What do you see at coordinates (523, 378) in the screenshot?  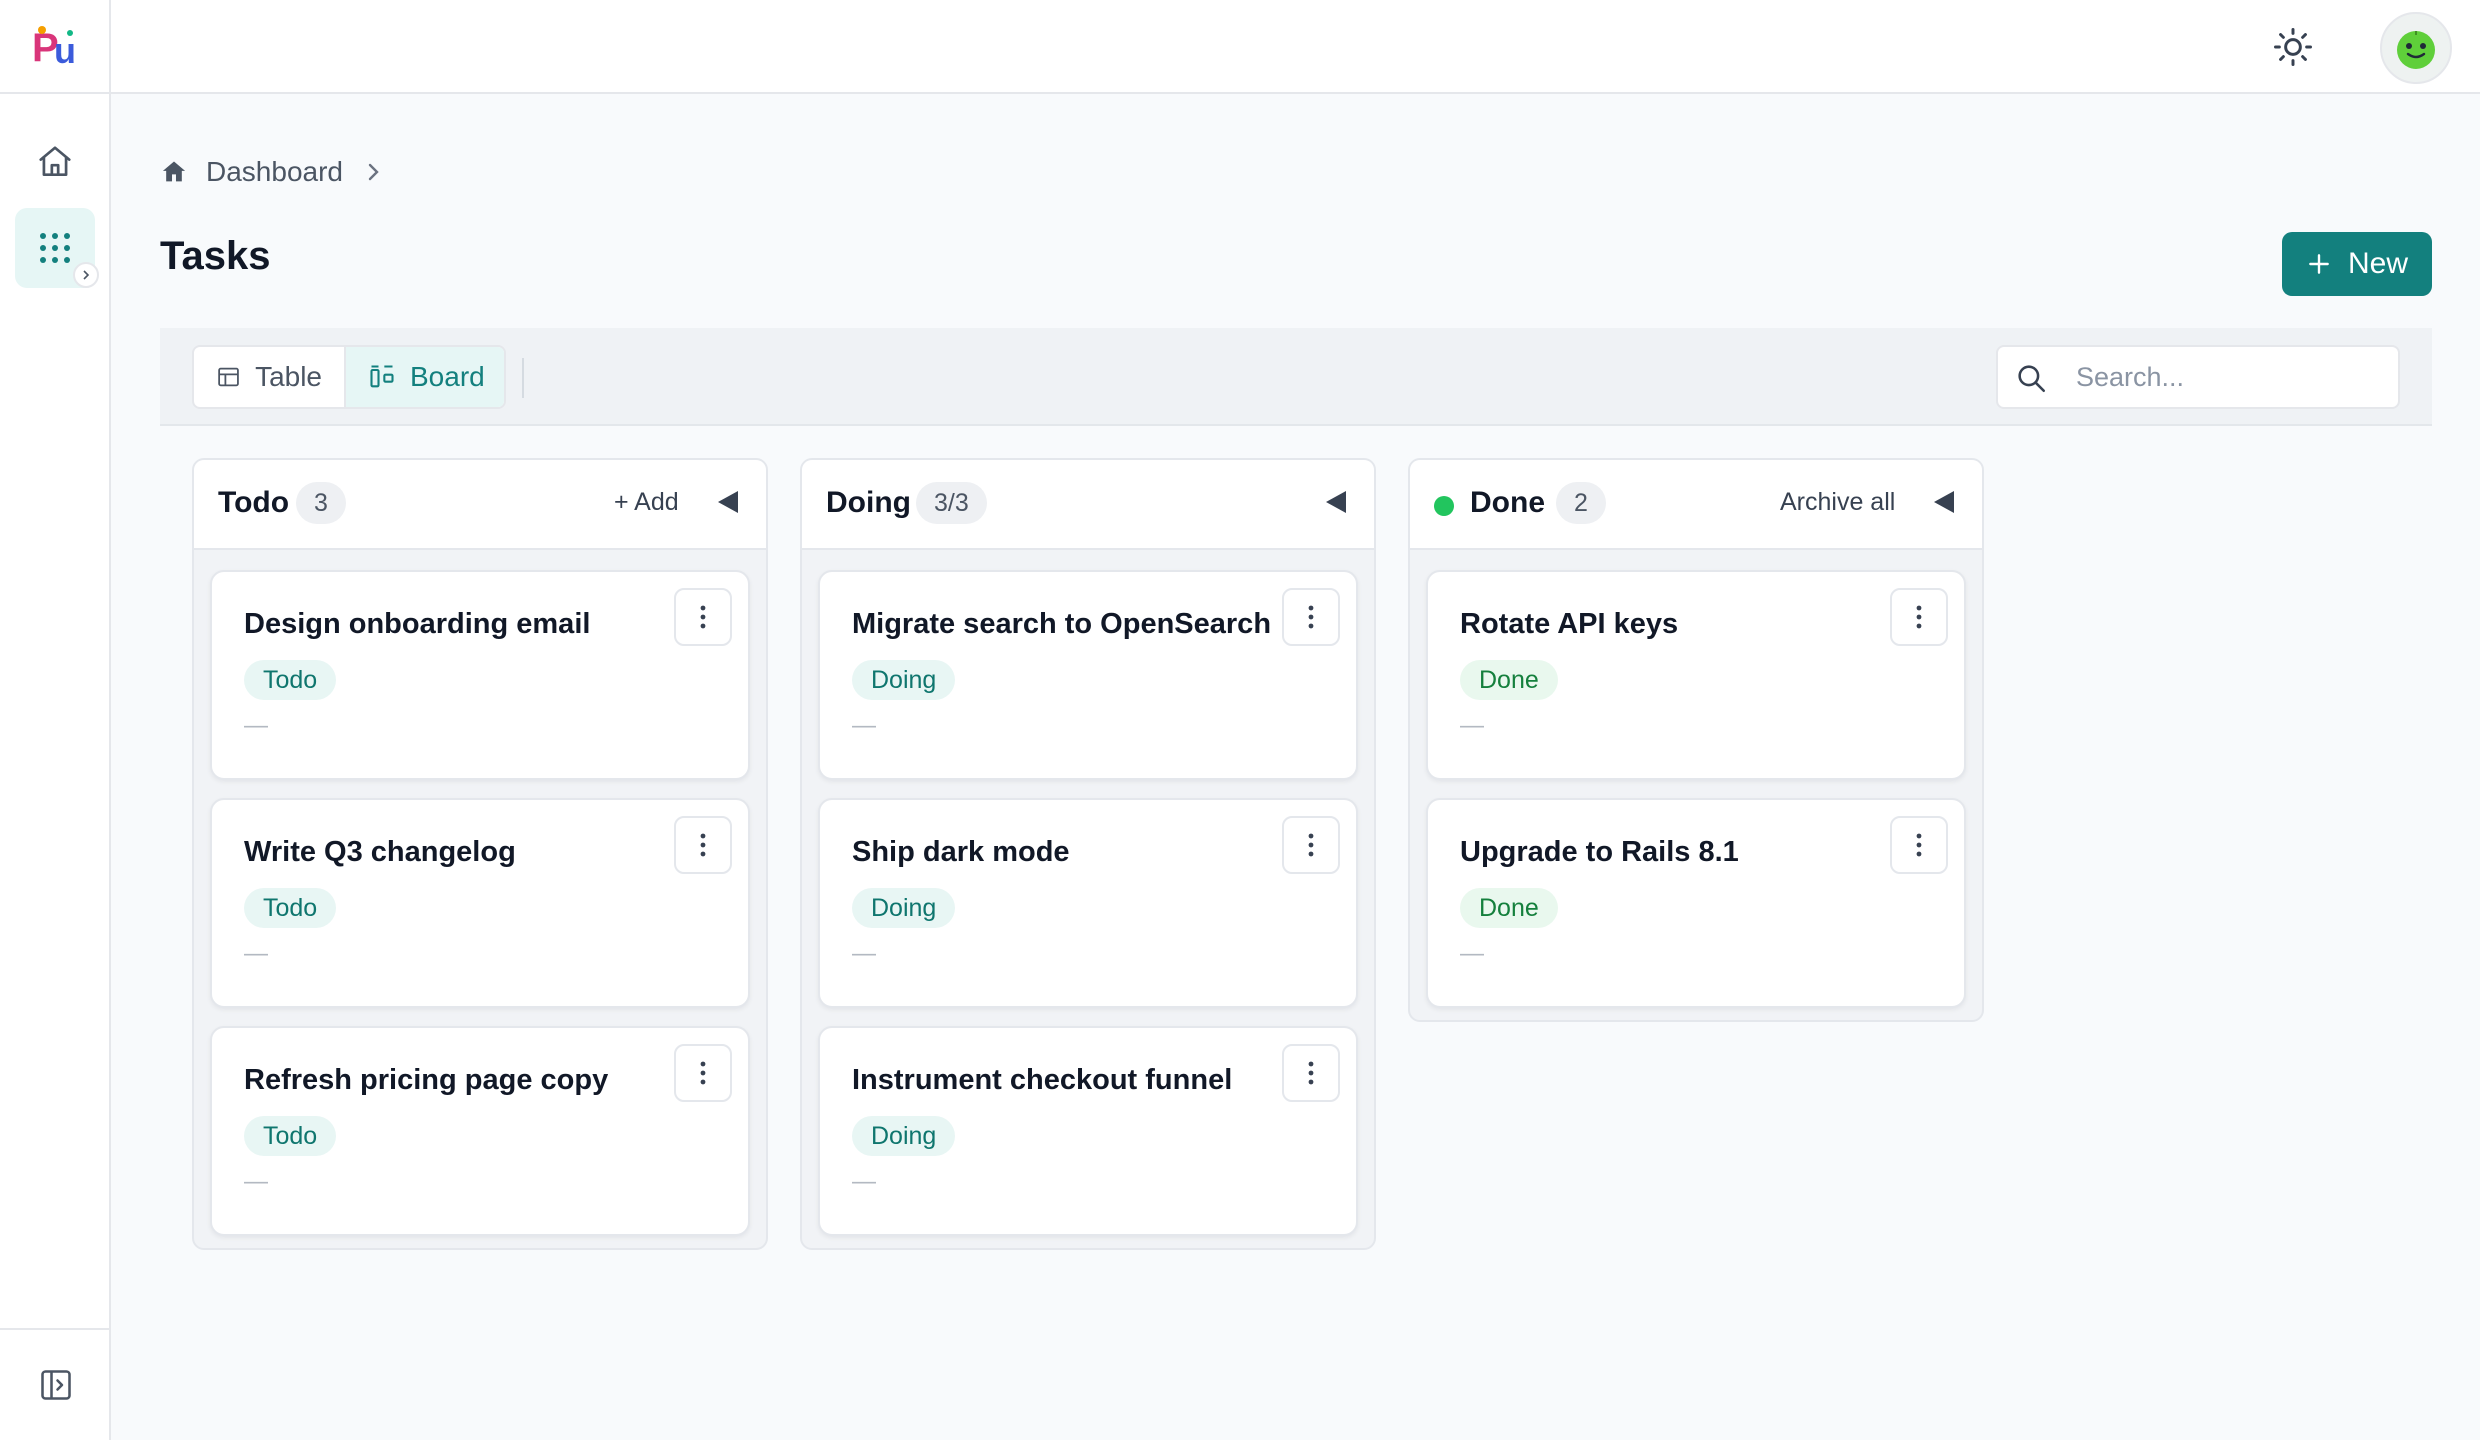 I see `toolbar-divider` at bounding box center [523, 378].